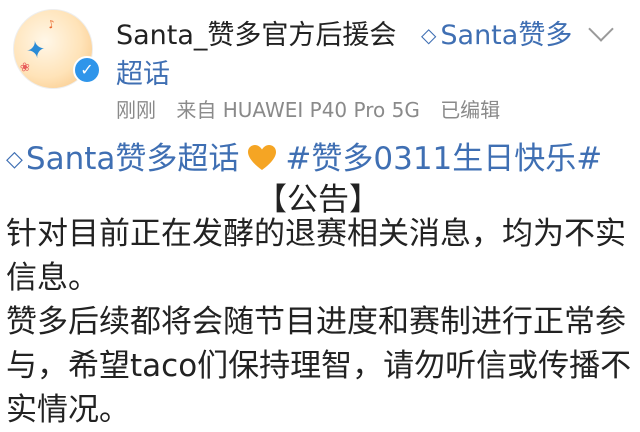 This screenshot has width=640, height=432. What do you see at coordinates (25, 67) in the screenshot?
I see `avatar-deco: ❀` at bounding box center [25, 67].